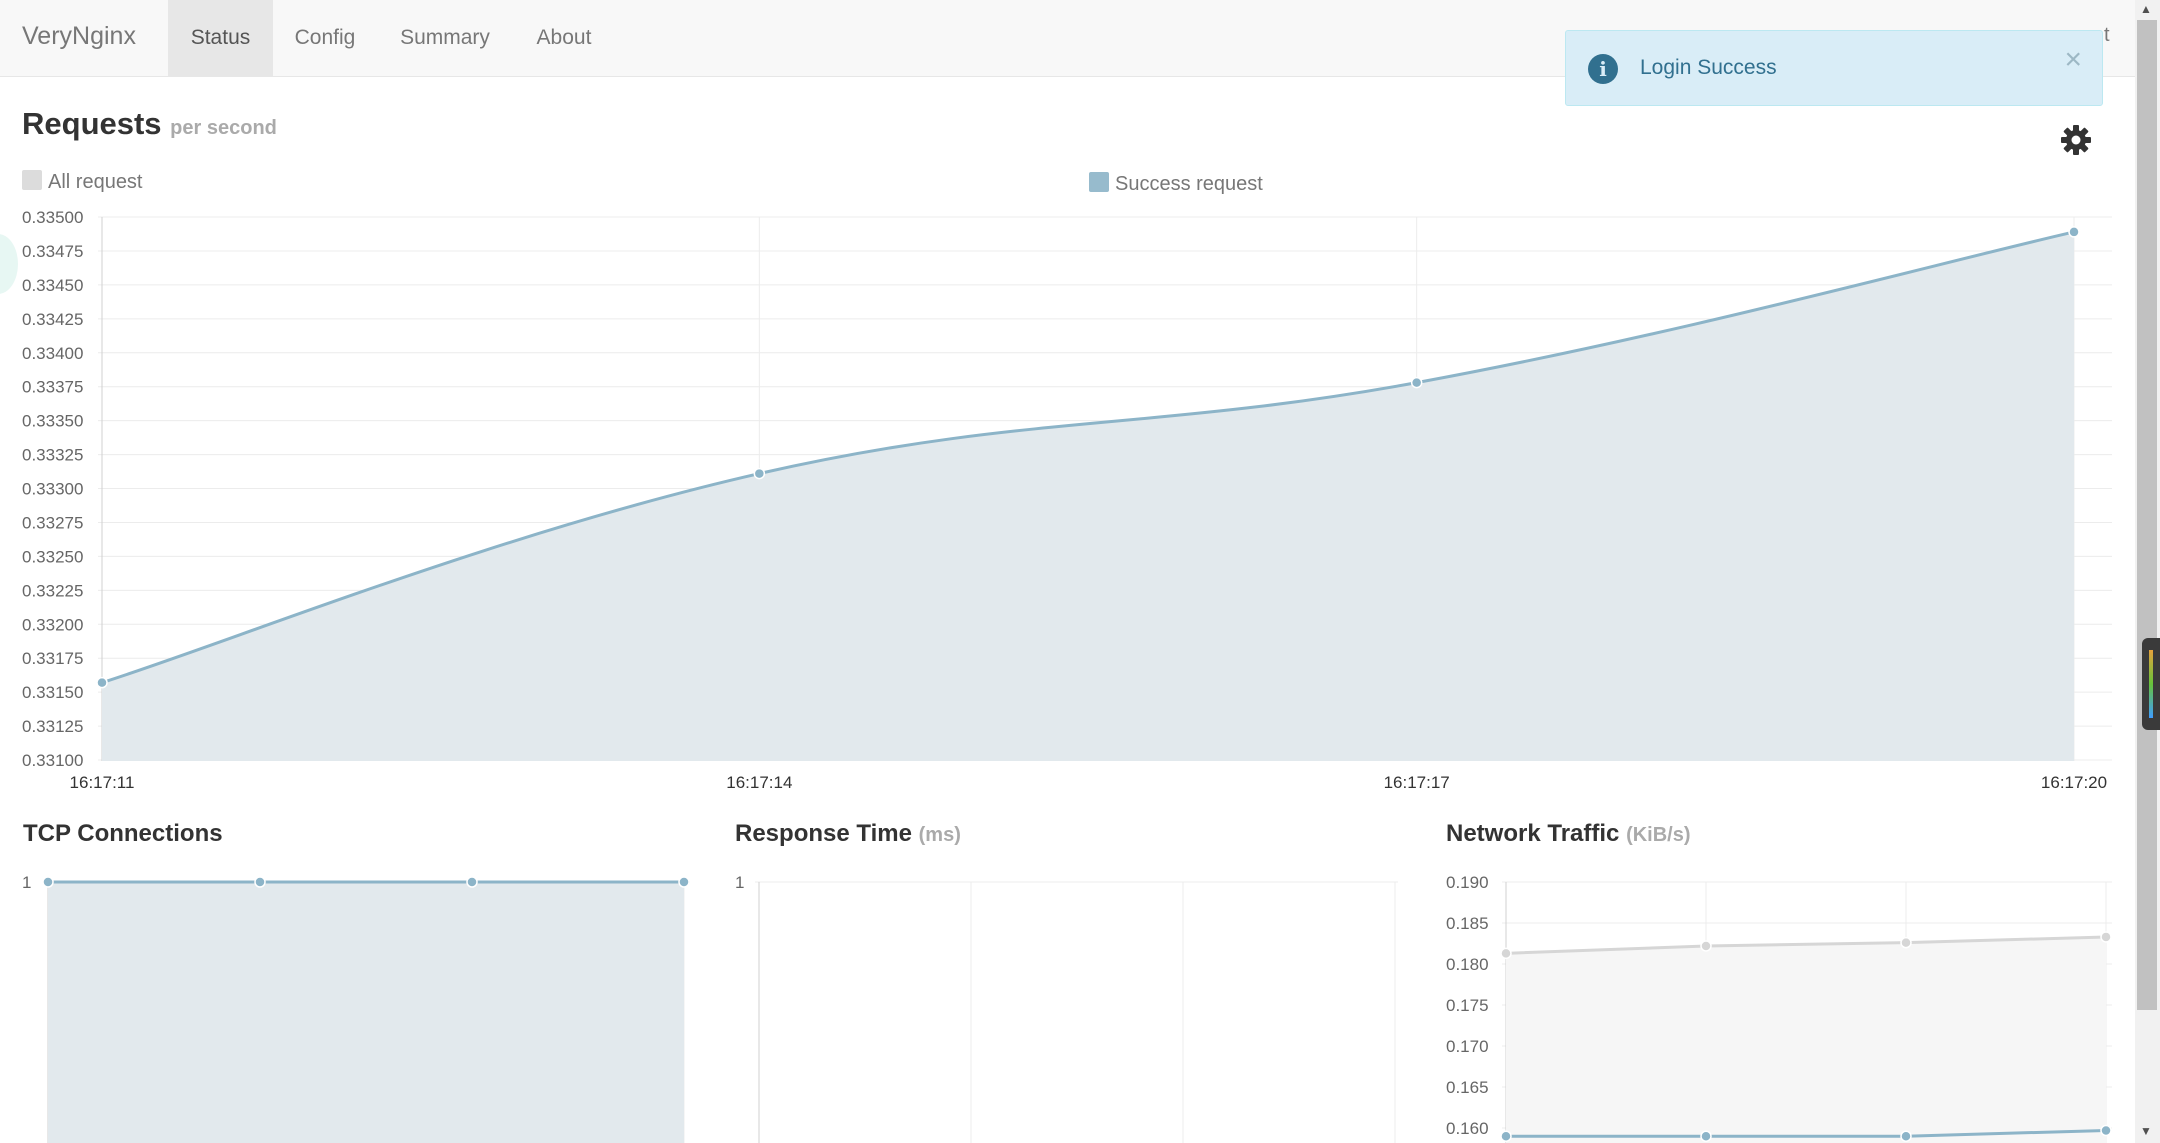  I want to click on y-tick-label: 0.33250, so click(52, 556).